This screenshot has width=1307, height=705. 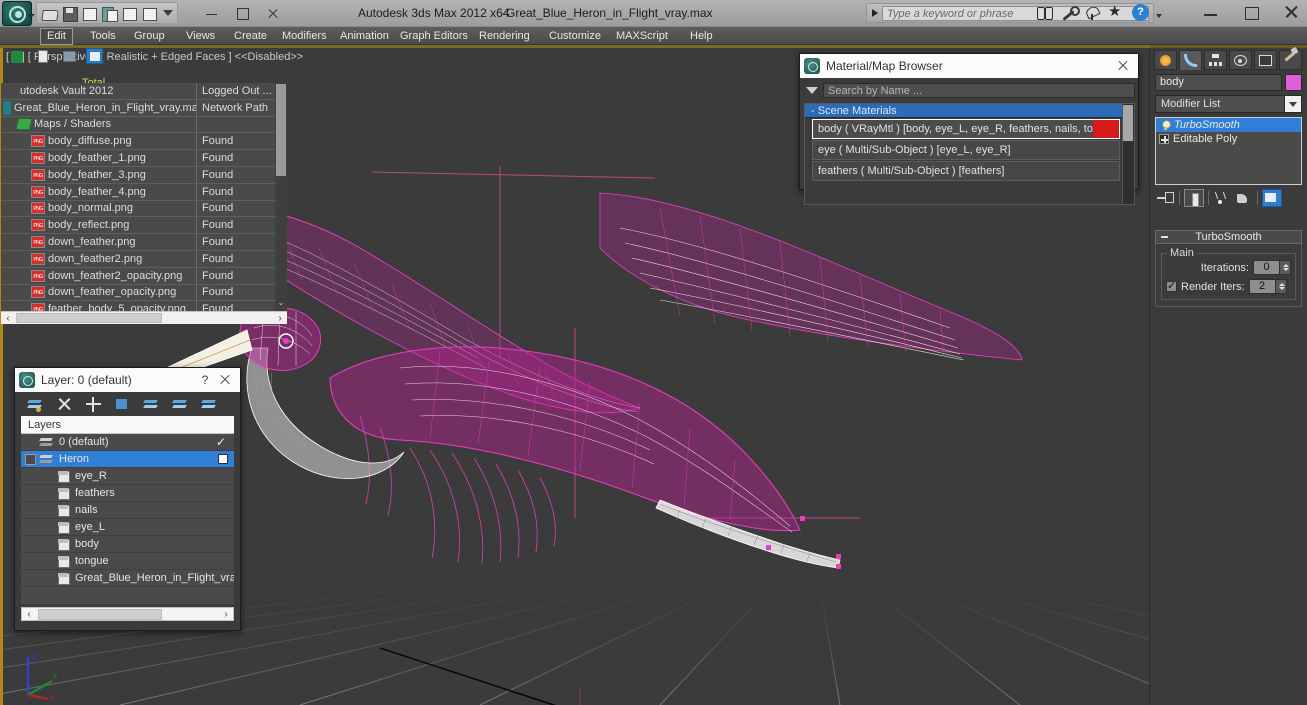 What do you see at coordinates (180, 404) in the screenshot?
I see `select-highlighted-objects-icon` at bounding box center [180, 404].